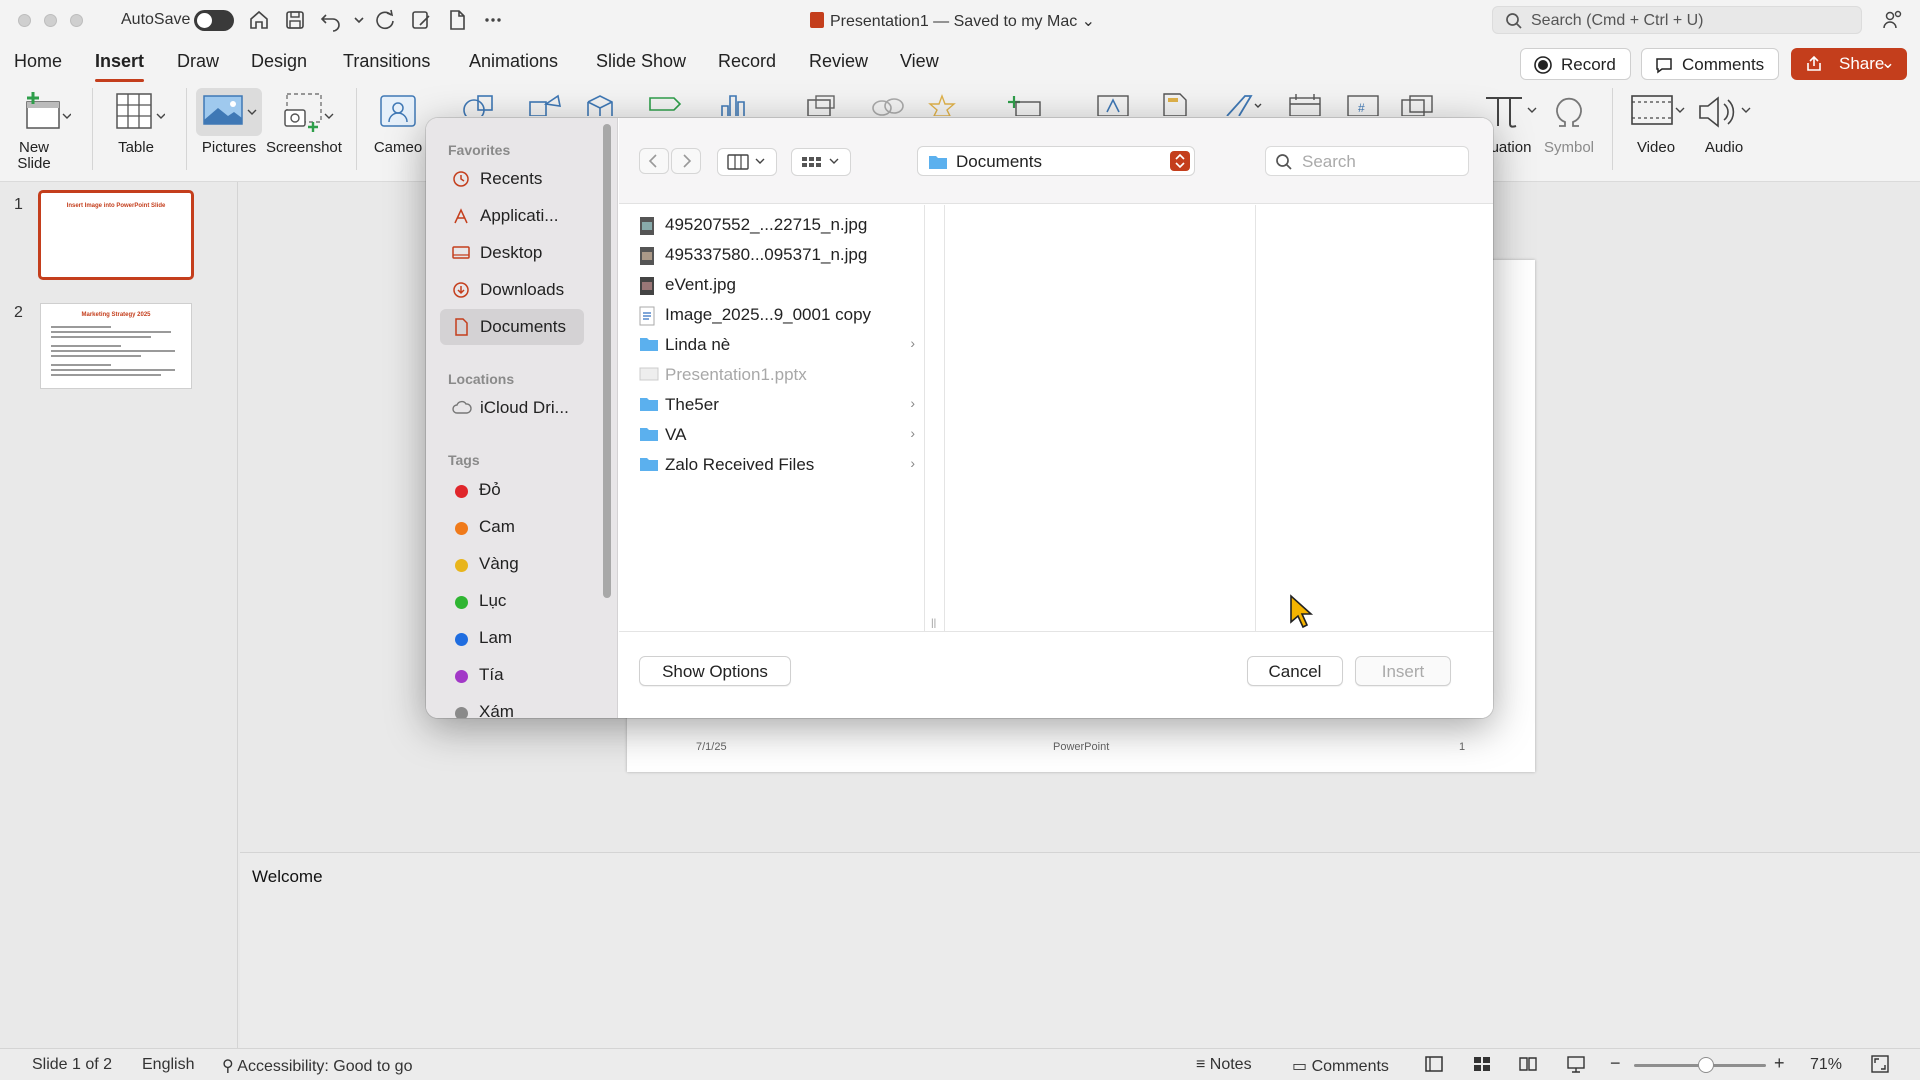 The image size is (1920, 1080). What do you see at coordinates (198, 61) in the screenshot?
I see `tab-draw: Draw` at bounding box center [198, 61].